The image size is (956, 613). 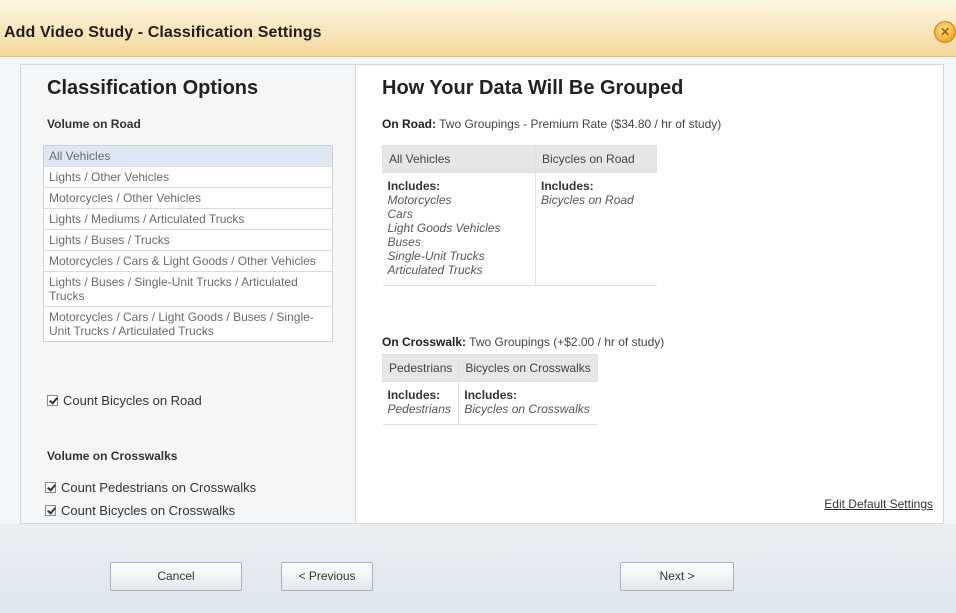 What do you see at coordinates (478, 568) in the screenshot?
I see `dialog-footer: Cancel < Previous Next >` at bounding box center [478, 568].